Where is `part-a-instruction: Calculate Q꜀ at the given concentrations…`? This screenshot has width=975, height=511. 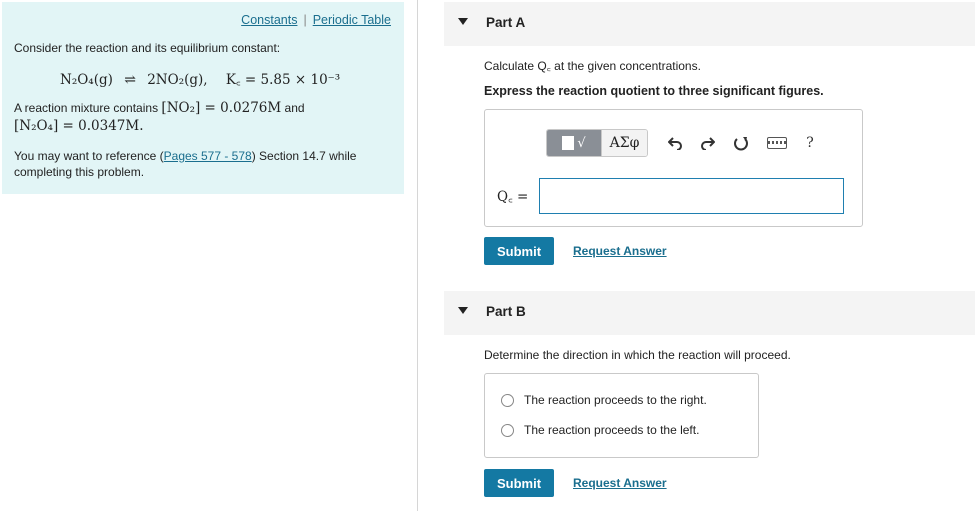
part-a-instruction: Calculate Q꜀ at the given concentrations… is located at coordinates (592, 66).